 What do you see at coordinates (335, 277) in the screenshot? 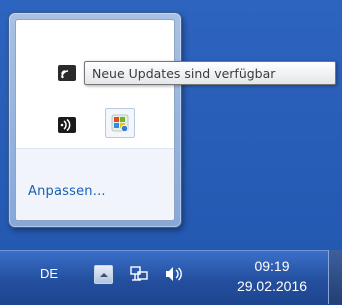
I see `show-desktop-button` at bounding box center [335, 277].